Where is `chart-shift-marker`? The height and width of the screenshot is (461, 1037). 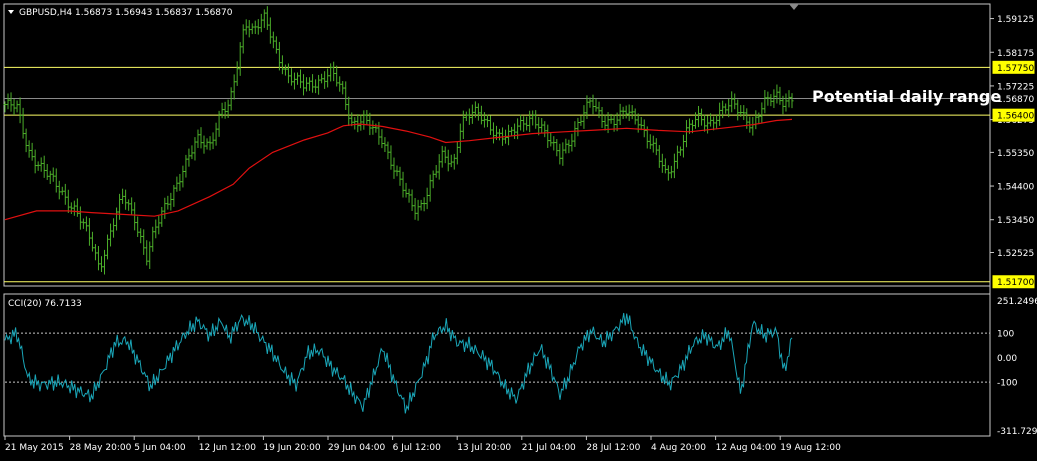 chart-shift-marker is located at coordinates (794, 7).